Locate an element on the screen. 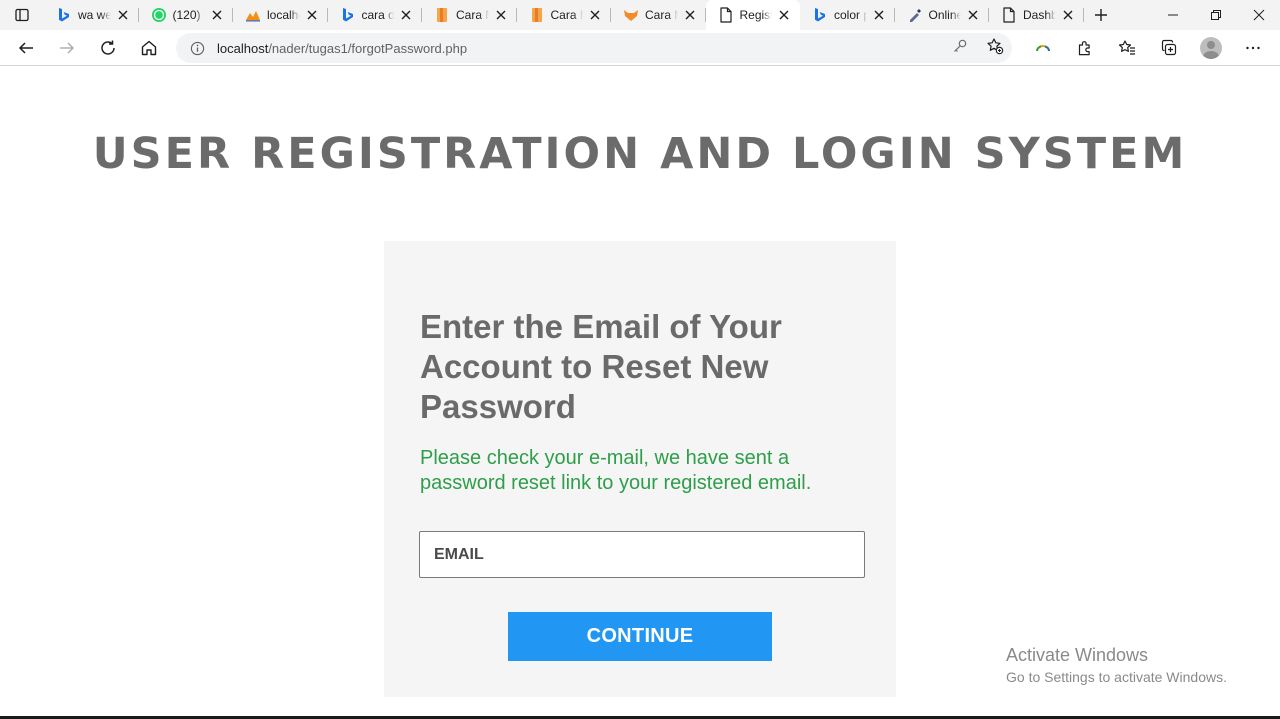  avatar is located at coordinates (1211, 48).